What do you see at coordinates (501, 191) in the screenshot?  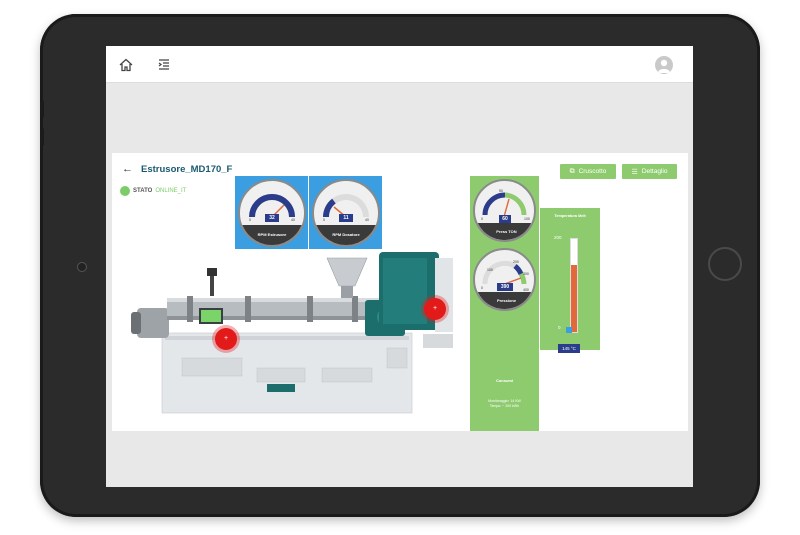 I see `gauge-mid: 50` at bounding box center [501, 191].